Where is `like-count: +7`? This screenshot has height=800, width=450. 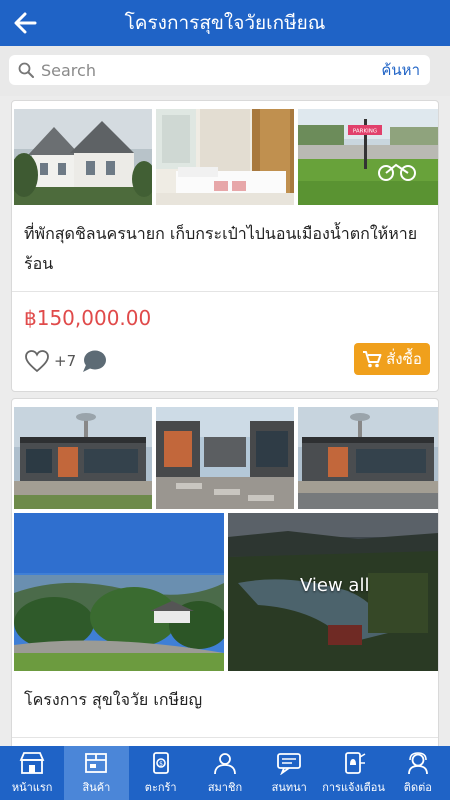 like-count: +7 is located at coordinates (65, 361).